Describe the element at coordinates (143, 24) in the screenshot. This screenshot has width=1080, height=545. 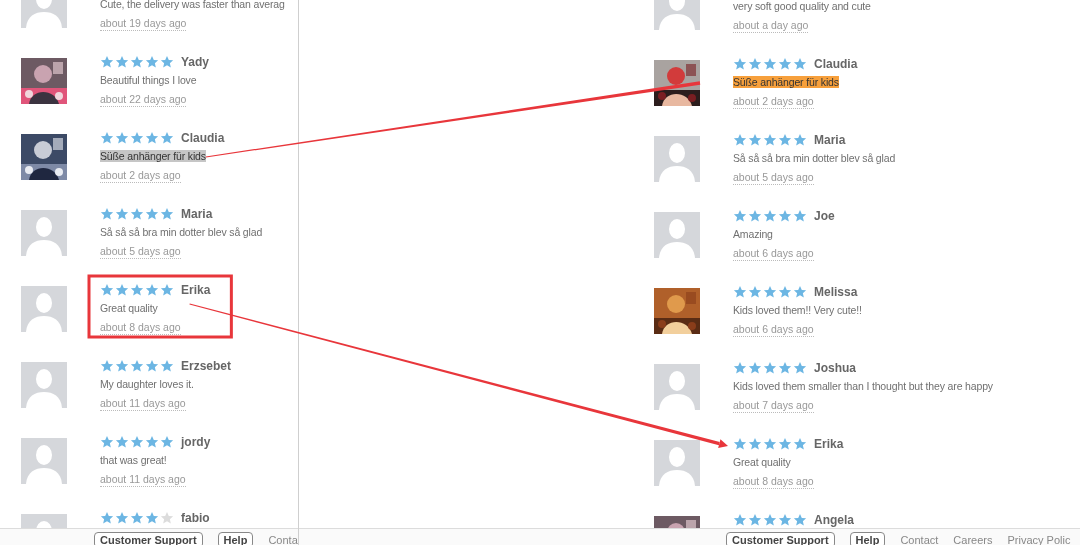
I see `review-time-link: about 19 days ago` at that location.